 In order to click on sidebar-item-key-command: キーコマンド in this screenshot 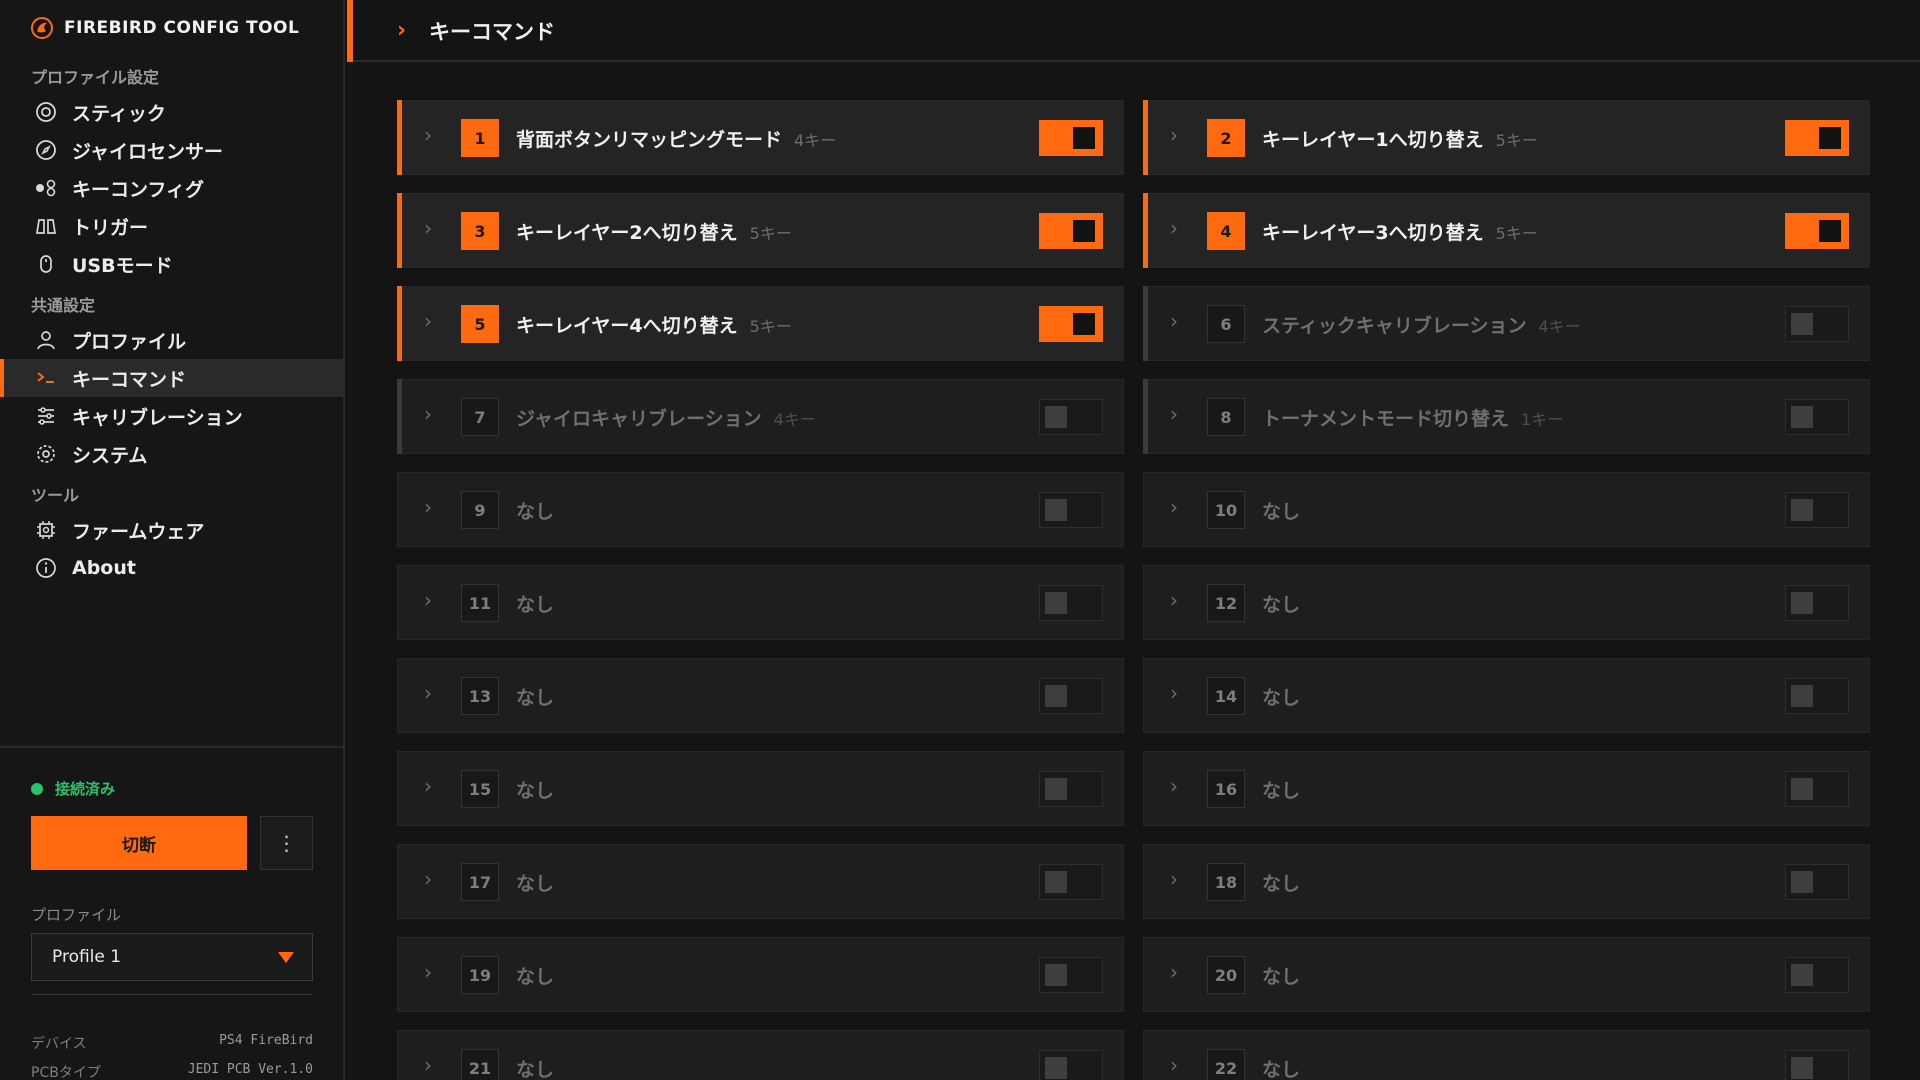, I will do `click(171, 378)`.